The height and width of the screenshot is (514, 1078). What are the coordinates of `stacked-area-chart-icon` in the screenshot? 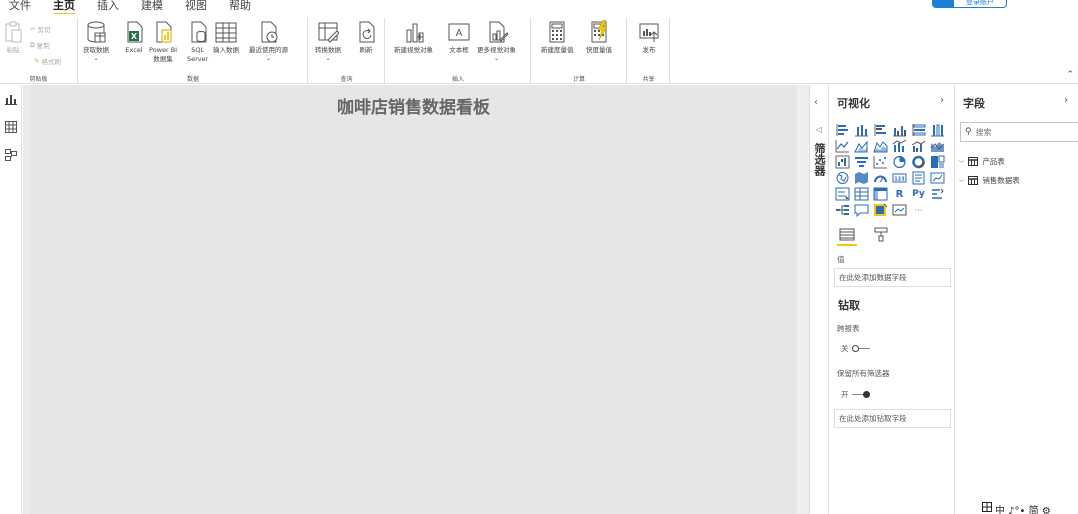 It's located at (880, 146).